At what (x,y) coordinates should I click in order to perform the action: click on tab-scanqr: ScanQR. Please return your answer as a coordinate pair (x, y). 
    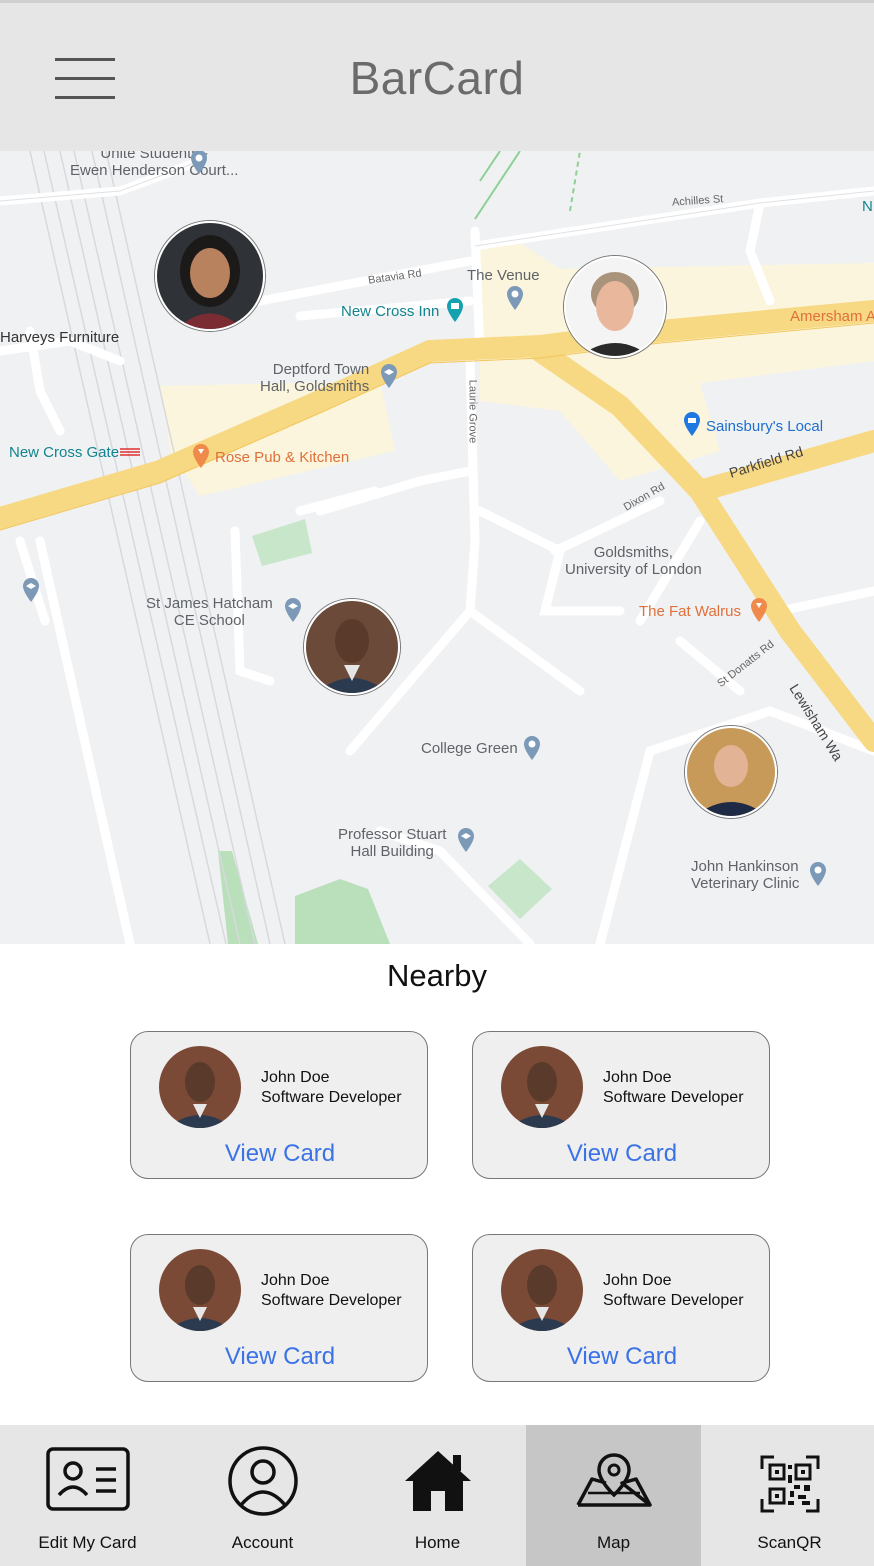
    Looking at the image, I should click on (788, 1495).